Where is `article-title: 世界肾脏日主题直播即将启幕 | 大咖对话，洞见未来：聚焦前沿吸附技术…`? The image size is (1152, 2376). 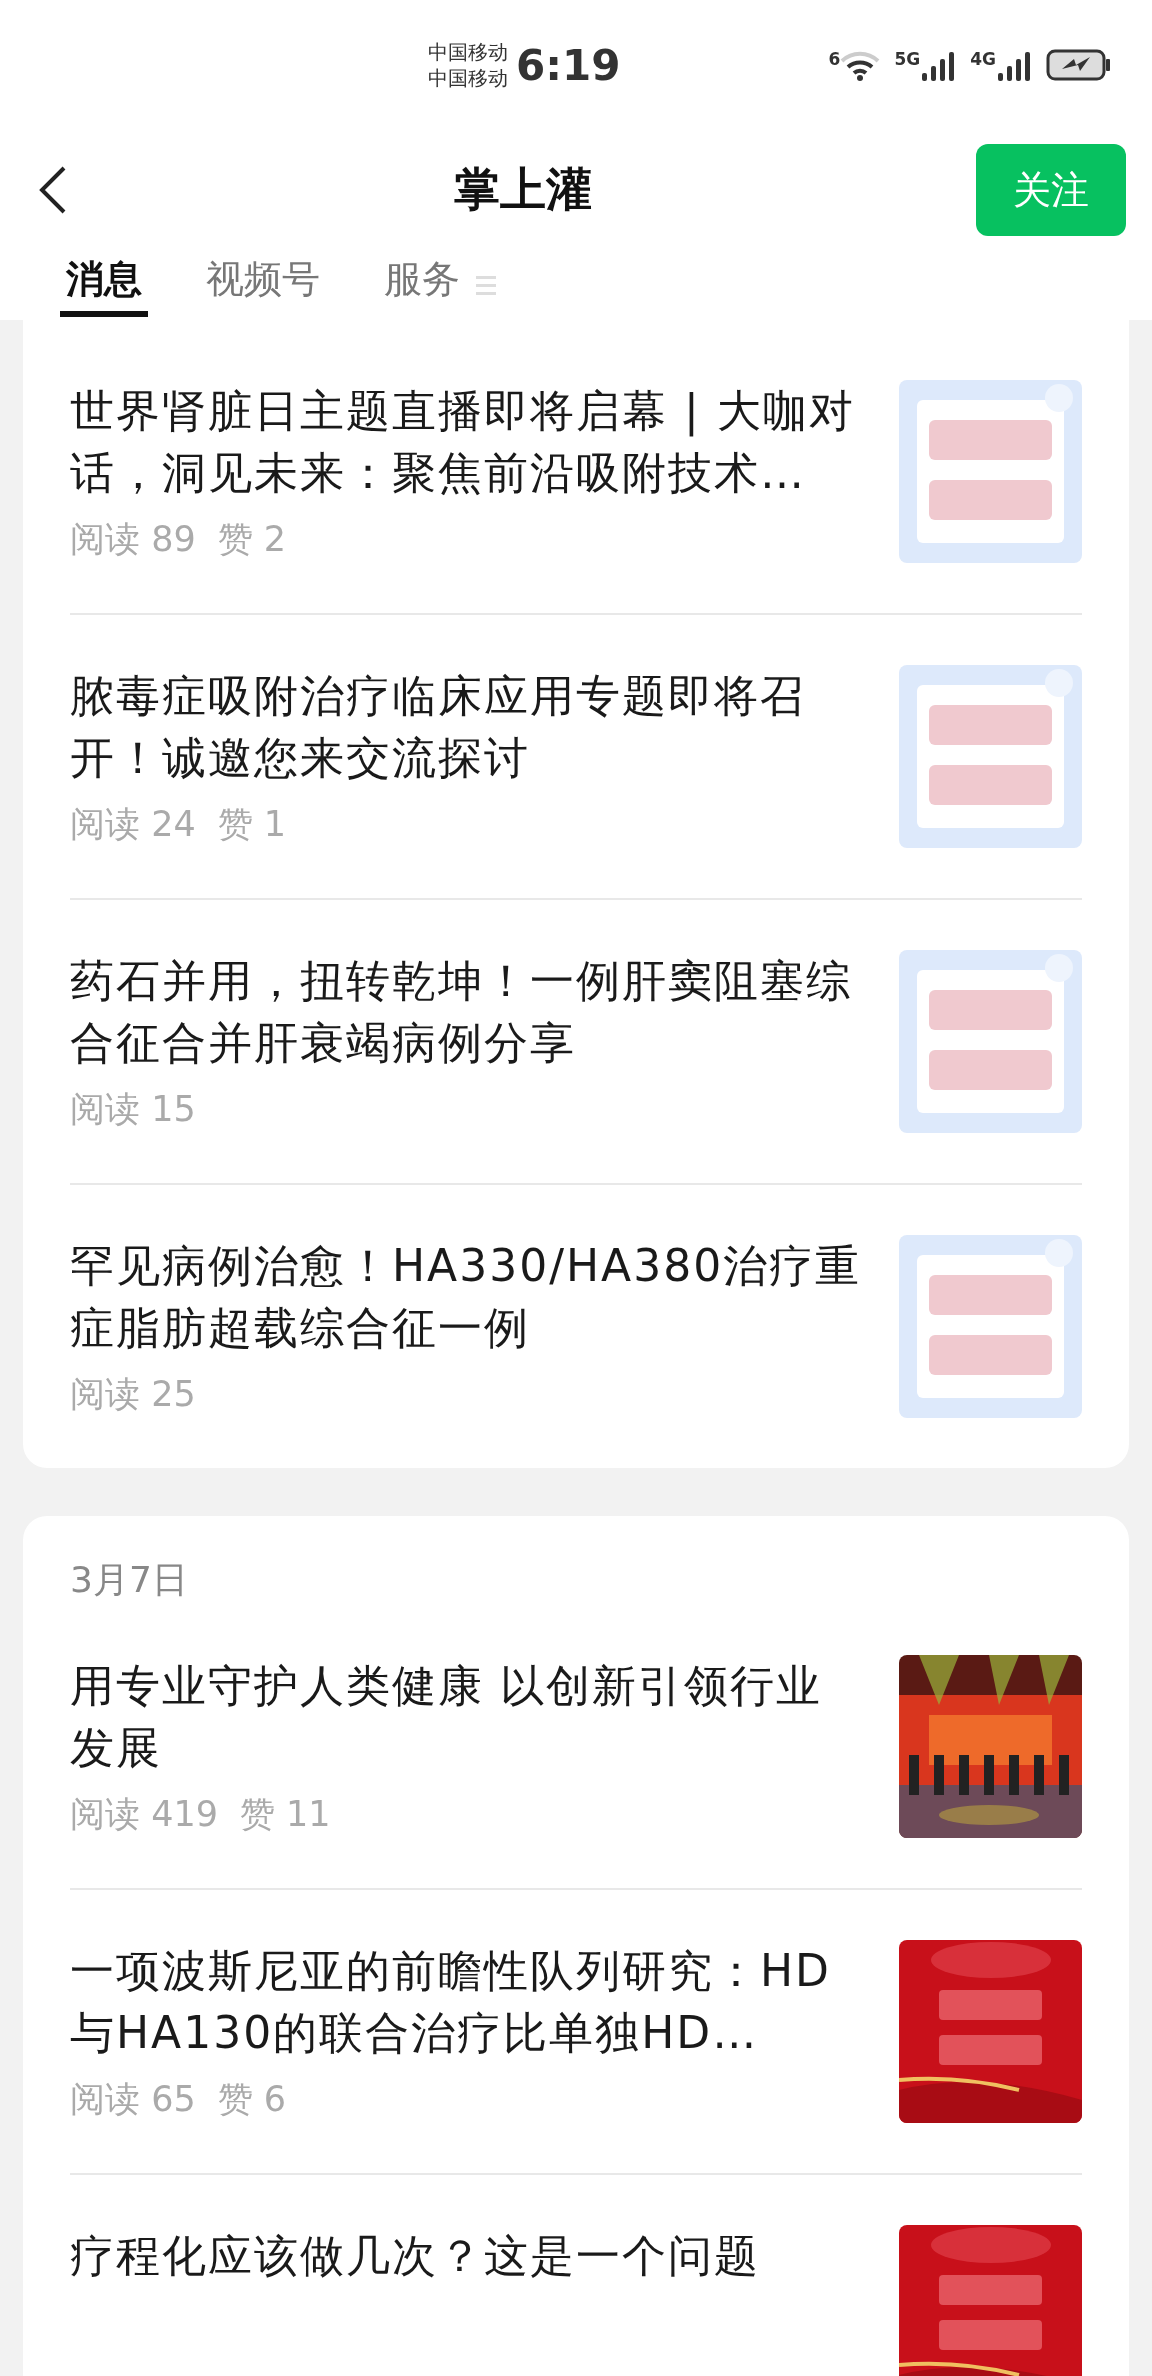 article-title: 世界肾脏日主题直播即将启幕 | 大咖对话，洞见未来：聚焦前沿吸附技术… is located at coordinates (468, 442).